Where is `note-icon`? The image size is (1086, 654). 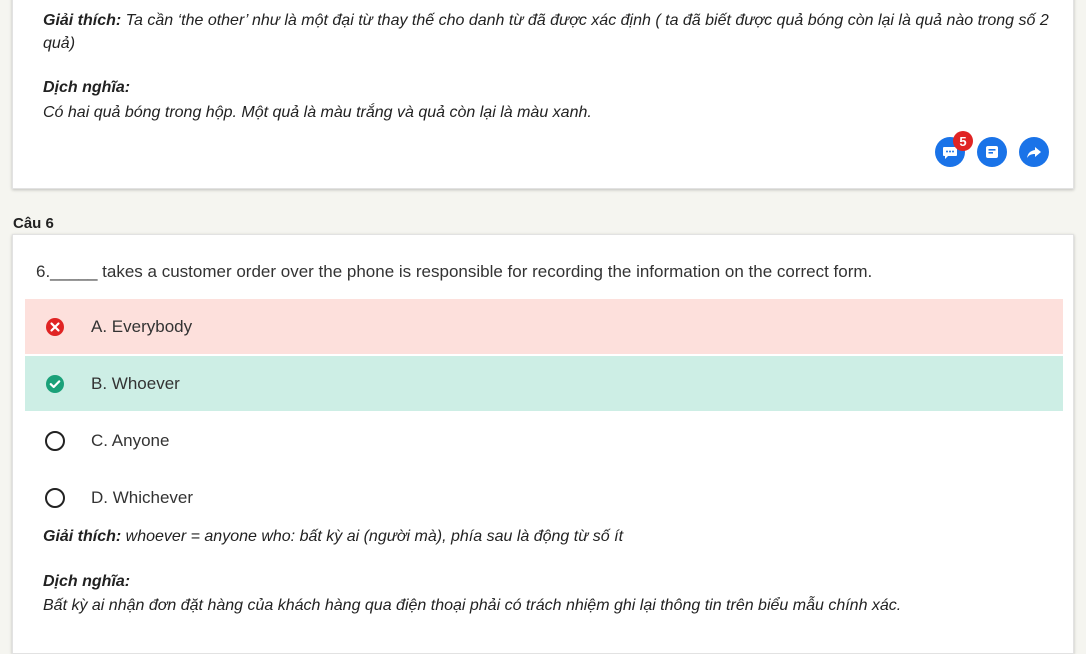
note-icon is located at coordinates (992, 152).